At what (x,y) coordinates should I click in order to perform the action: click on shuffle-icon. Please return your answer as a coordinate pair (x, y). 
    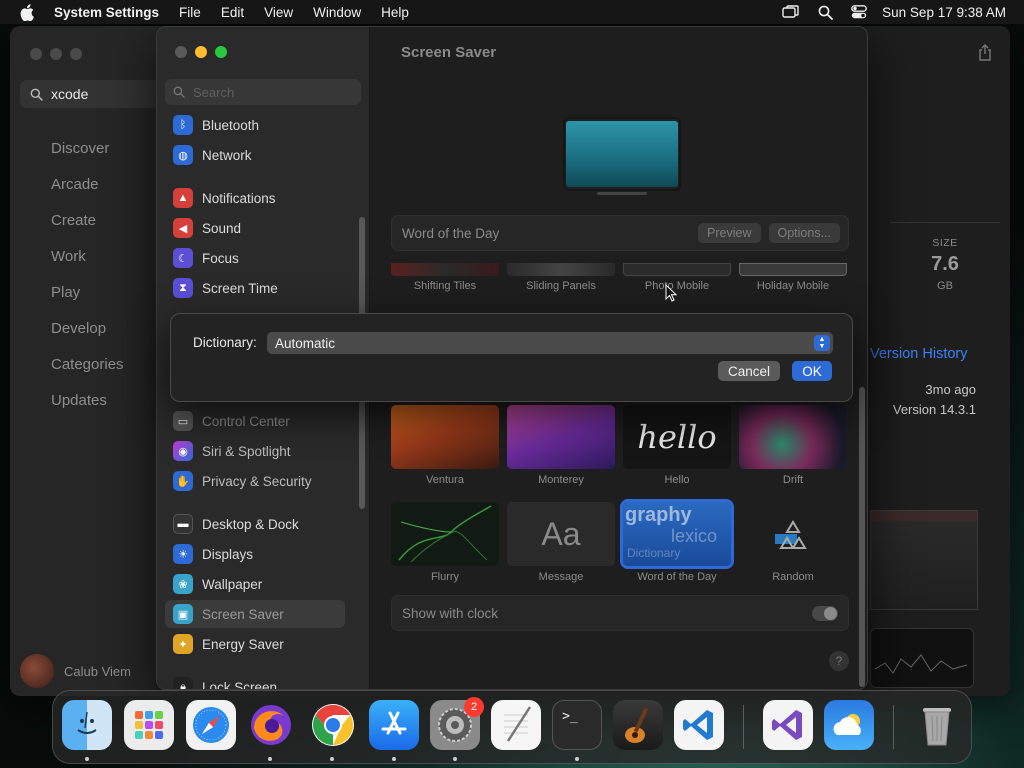
    Looking at the image, I should click on (791, 534).